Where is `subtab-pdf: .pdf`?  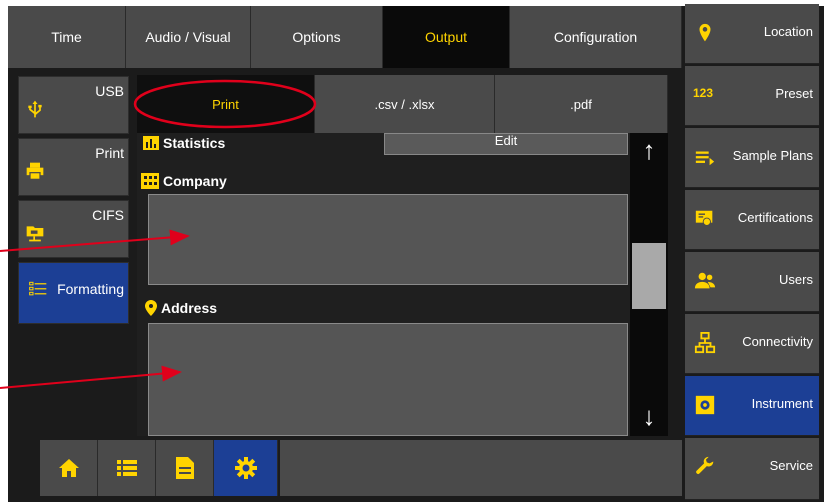
subtab-pdf: .pdf is located at coordinates (581, 104).